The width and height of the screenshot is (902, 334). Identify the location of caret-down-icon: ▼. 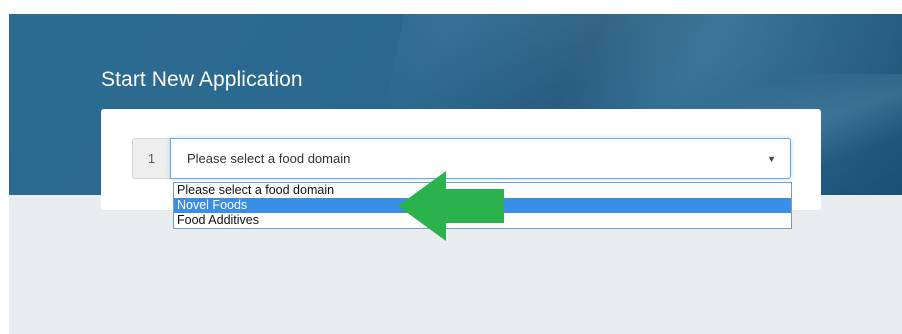
(771, 159).